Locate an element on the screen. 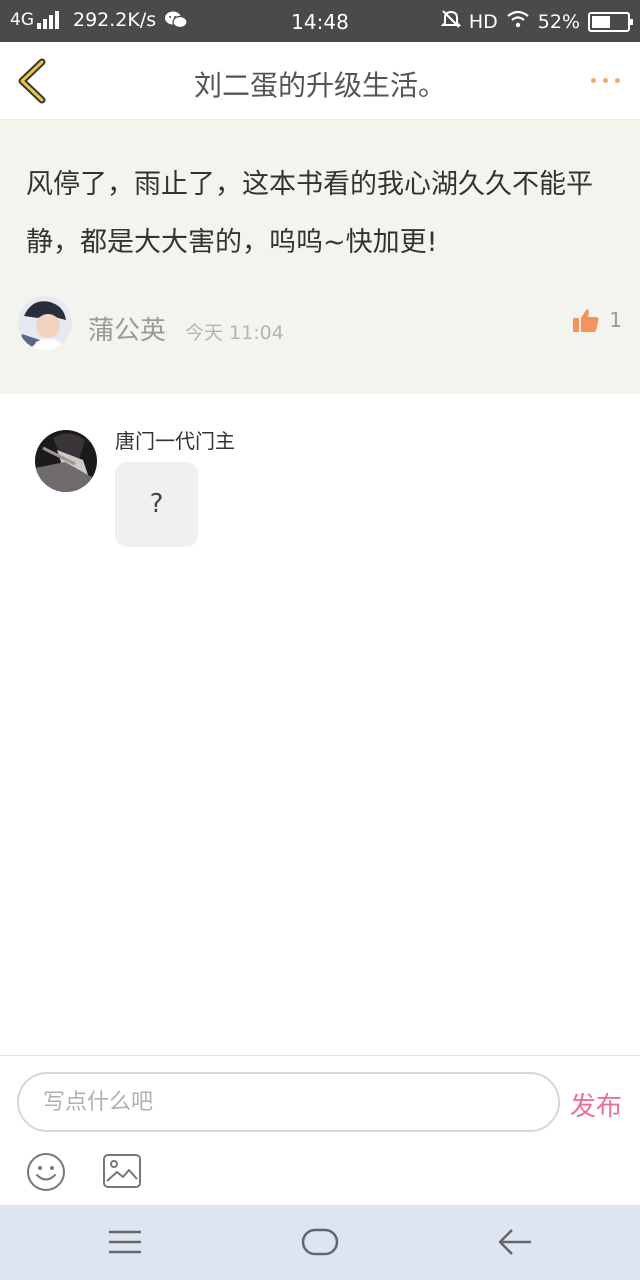 The width and height of the screenshot is (640, 1280). page-title: 刘二蛋的升级生活。 is located at coordinates (319, 85).